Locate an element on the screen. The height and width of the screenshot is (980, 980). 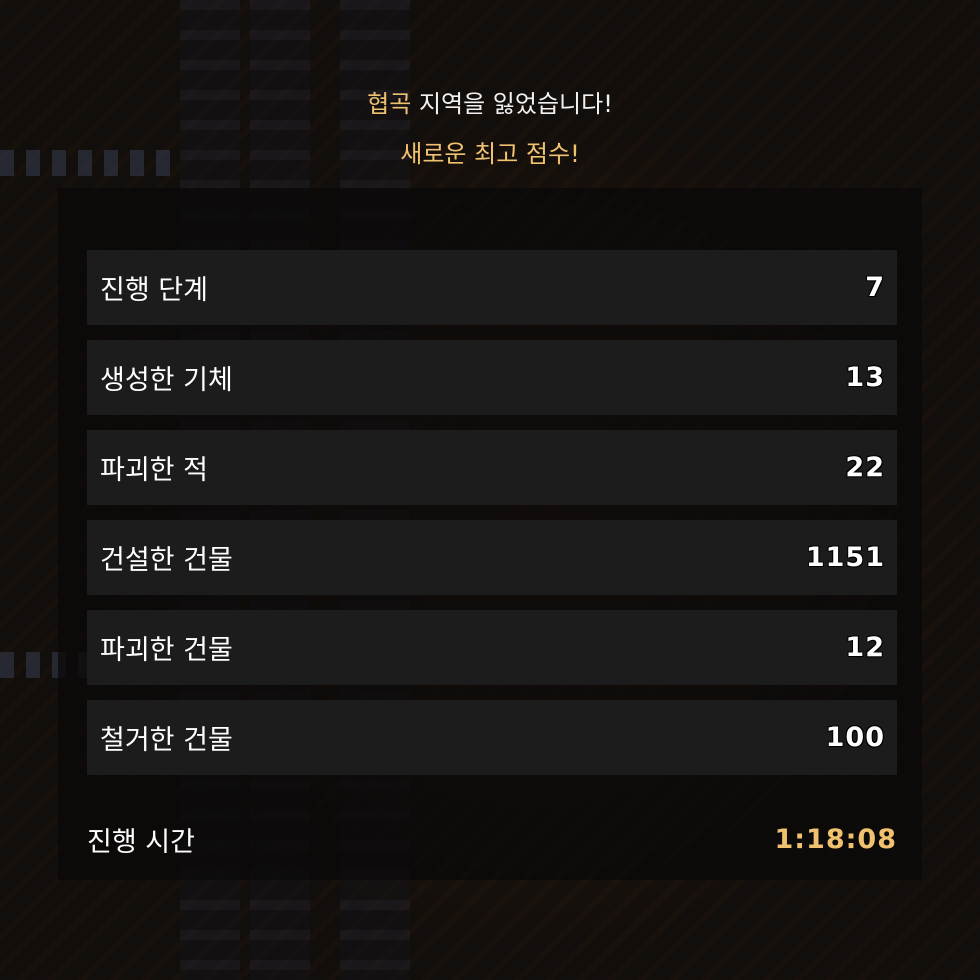
region-lost-text: 지역을 잃었습니다! is located at coordinates (512, 104).